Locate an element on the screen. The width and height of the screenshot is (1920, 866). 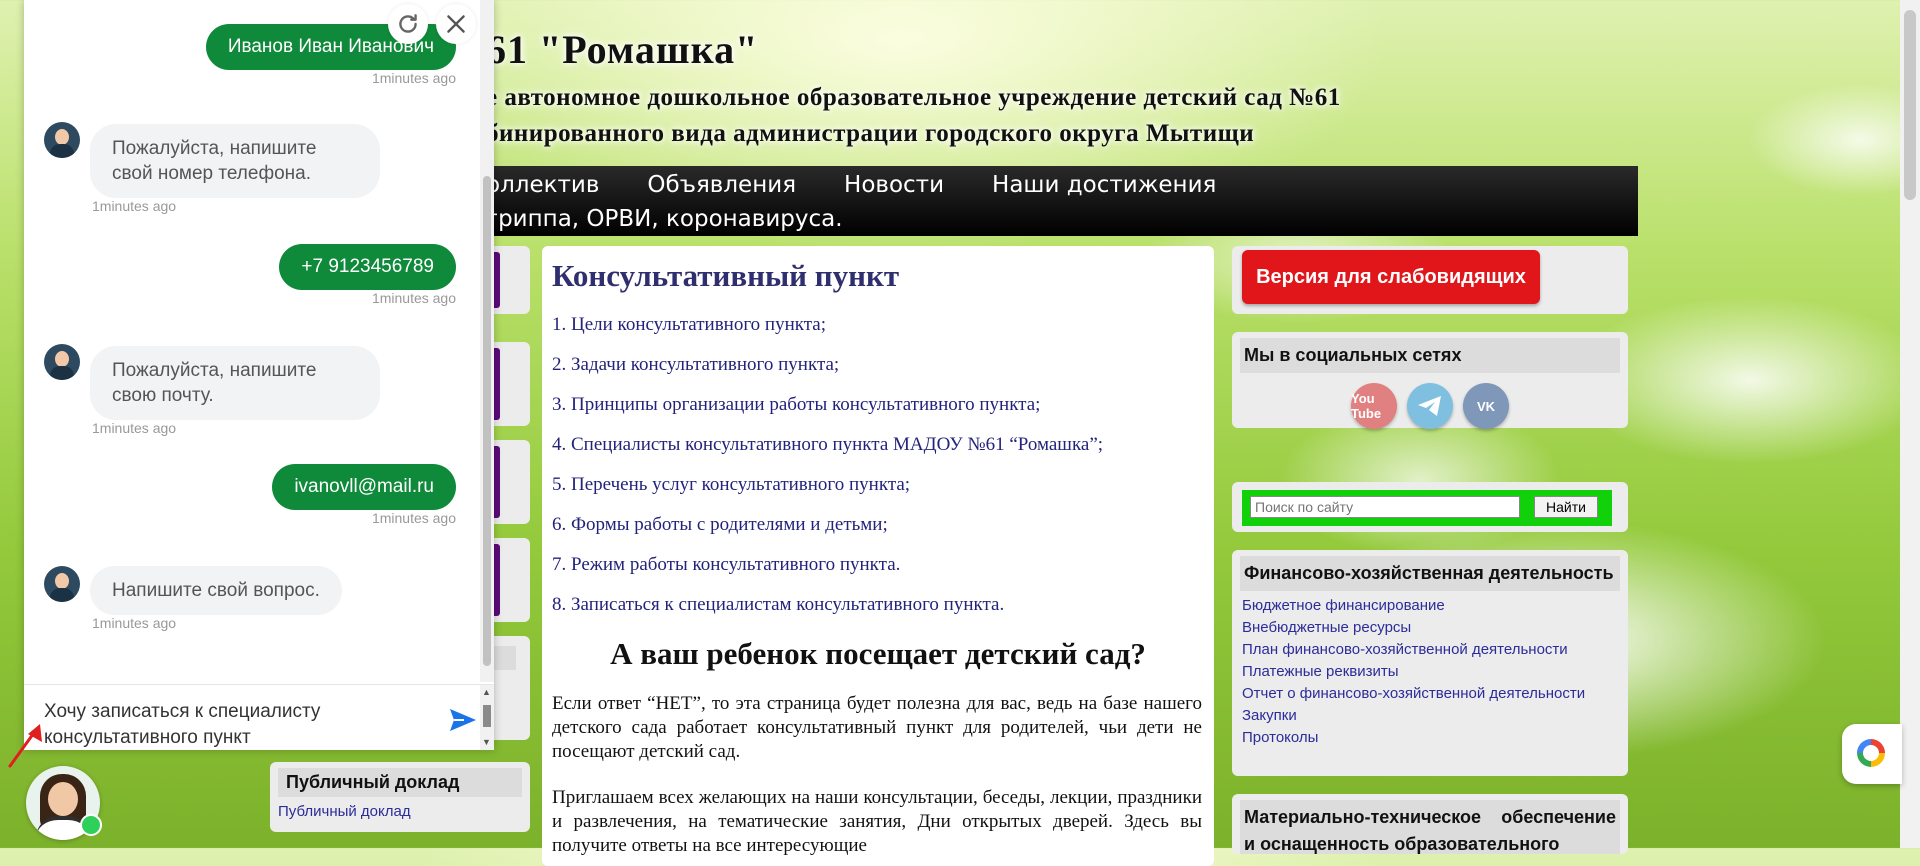
finance-link-budget: Бюджетное финансирование is located at coordinates (1435, 608).